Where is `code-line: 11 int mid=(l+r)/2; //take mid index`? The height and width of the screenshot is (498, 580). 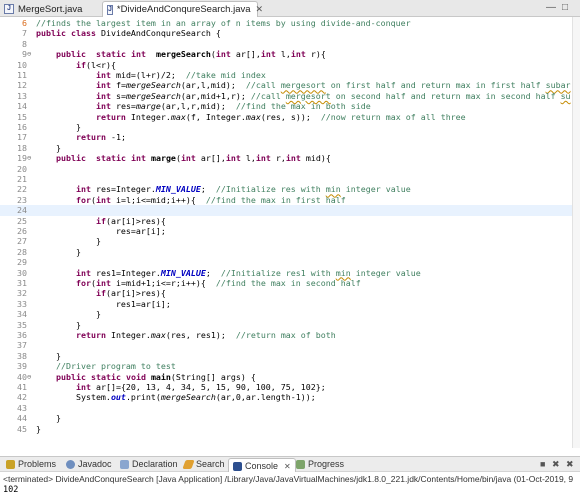
code-line: 11 int mid=(l+r)/2; //take mid index is located at coordinates (286, 75).